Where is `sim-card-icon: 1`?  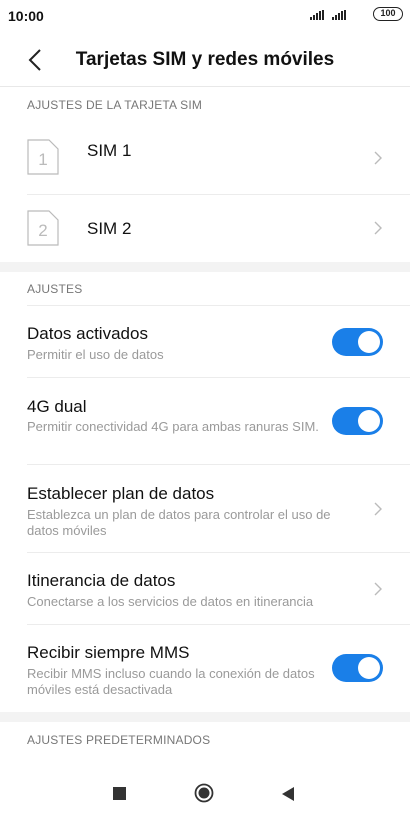 sim-card-icon: 1 is located at coordinates (43, 157).